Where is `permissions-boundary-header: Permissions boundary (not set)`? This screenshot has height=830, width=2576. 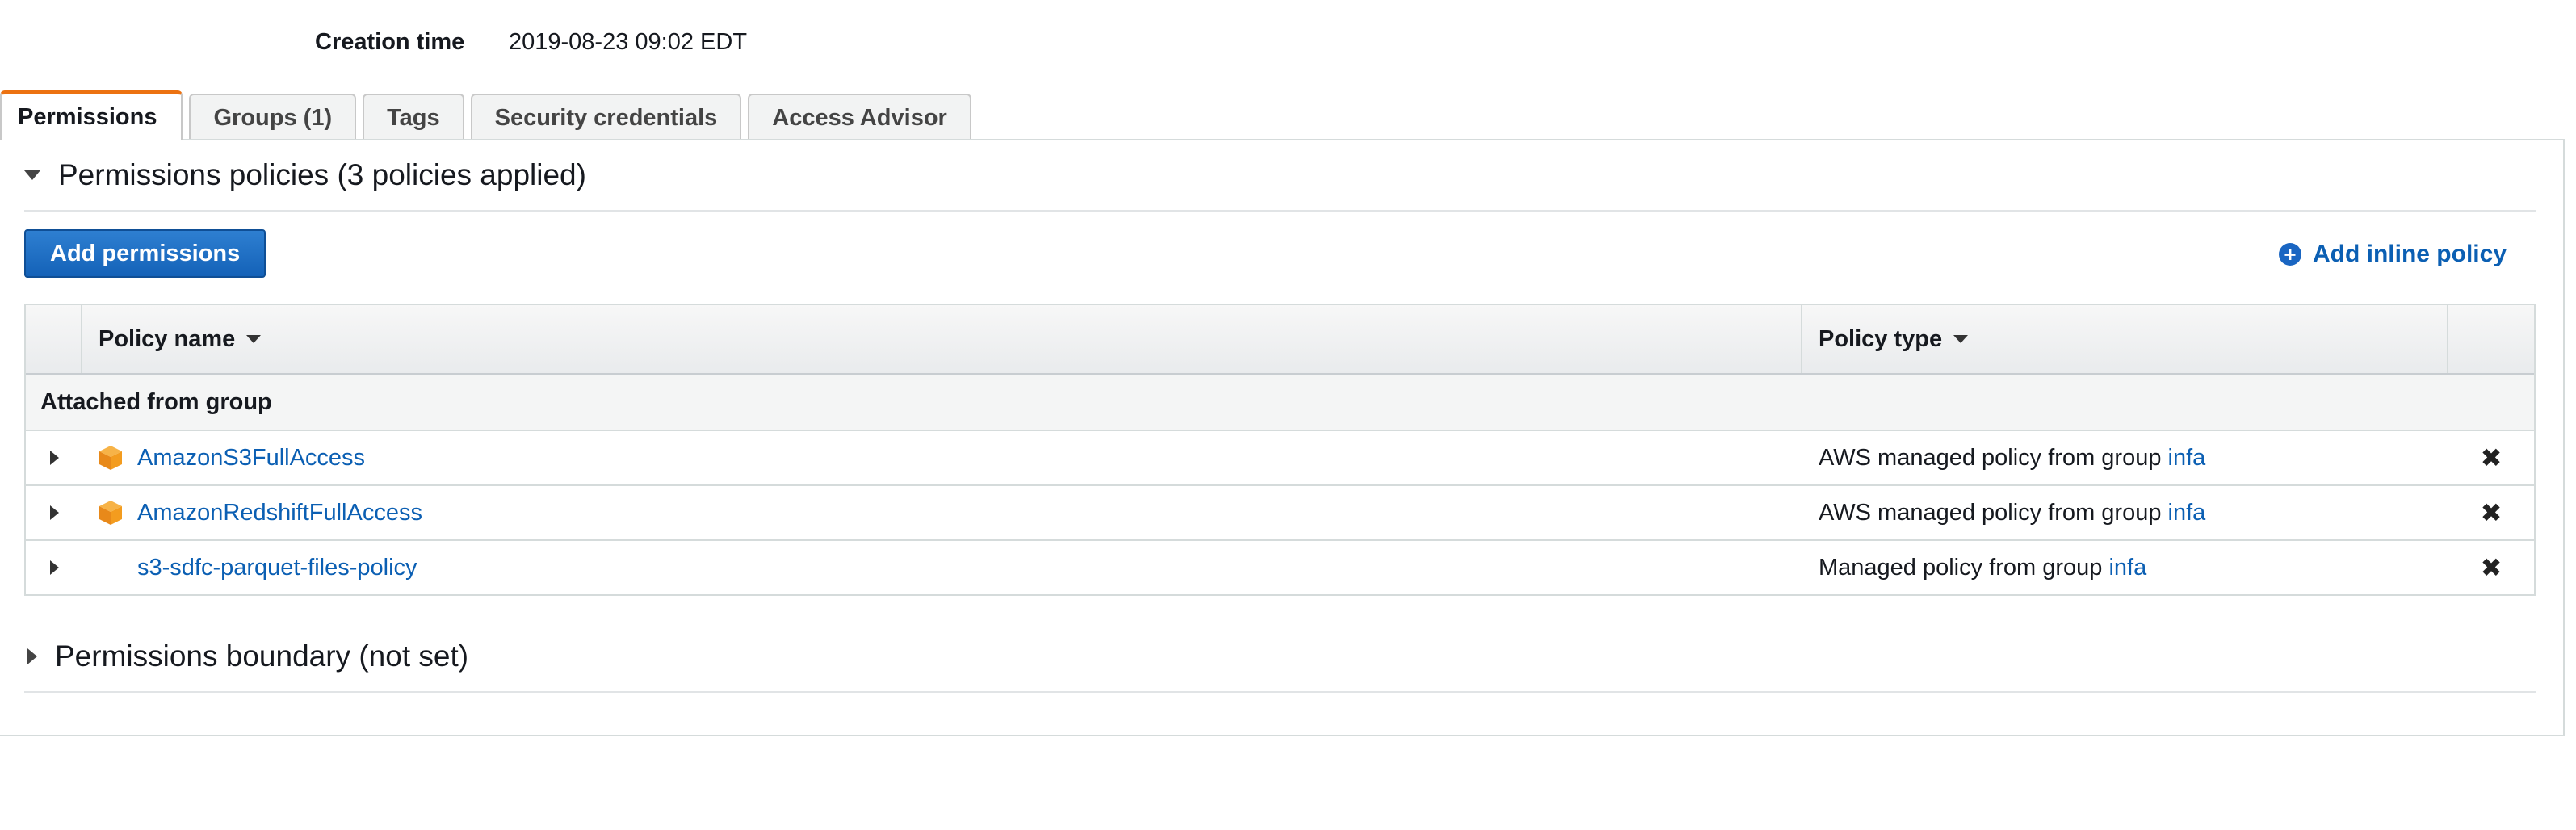 permissions-boundary-header: Permissions boundary (not set) is located at coordinates (1280, 657).